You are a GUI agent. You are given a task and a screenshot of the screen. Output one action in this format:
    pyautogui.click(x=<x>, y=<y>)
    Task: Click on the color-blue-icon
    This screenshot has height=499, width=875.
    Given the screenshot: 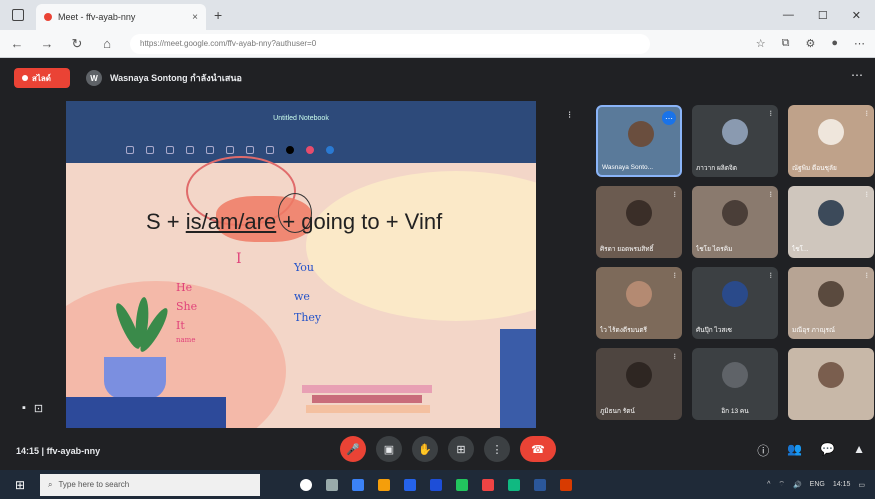 What is the action you would take?
    pyautogui.click(x=330, y=150)
    